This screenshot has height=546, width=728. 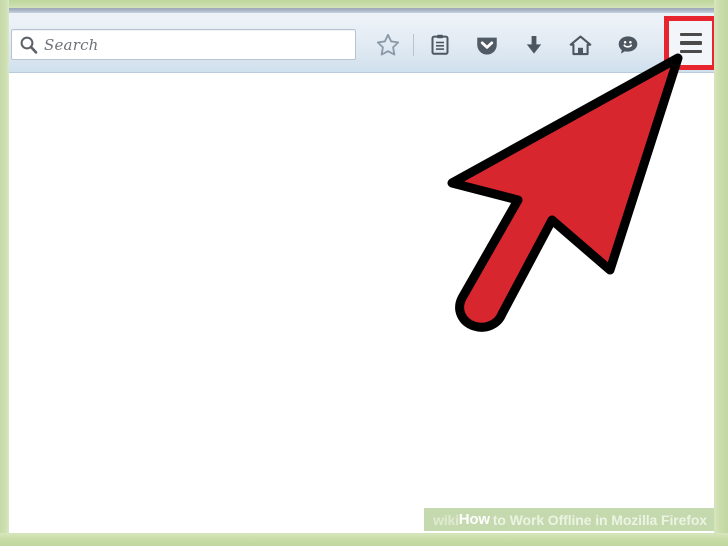 I want to click on menu-highlight-box, so click(x=689, y=43).